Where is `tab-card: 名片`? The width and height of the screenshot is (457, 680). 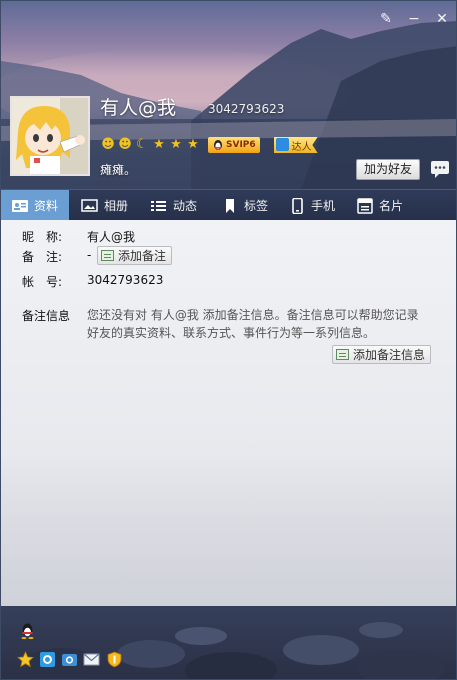
tab-card: 名片 is located at coordinates (379, 205).